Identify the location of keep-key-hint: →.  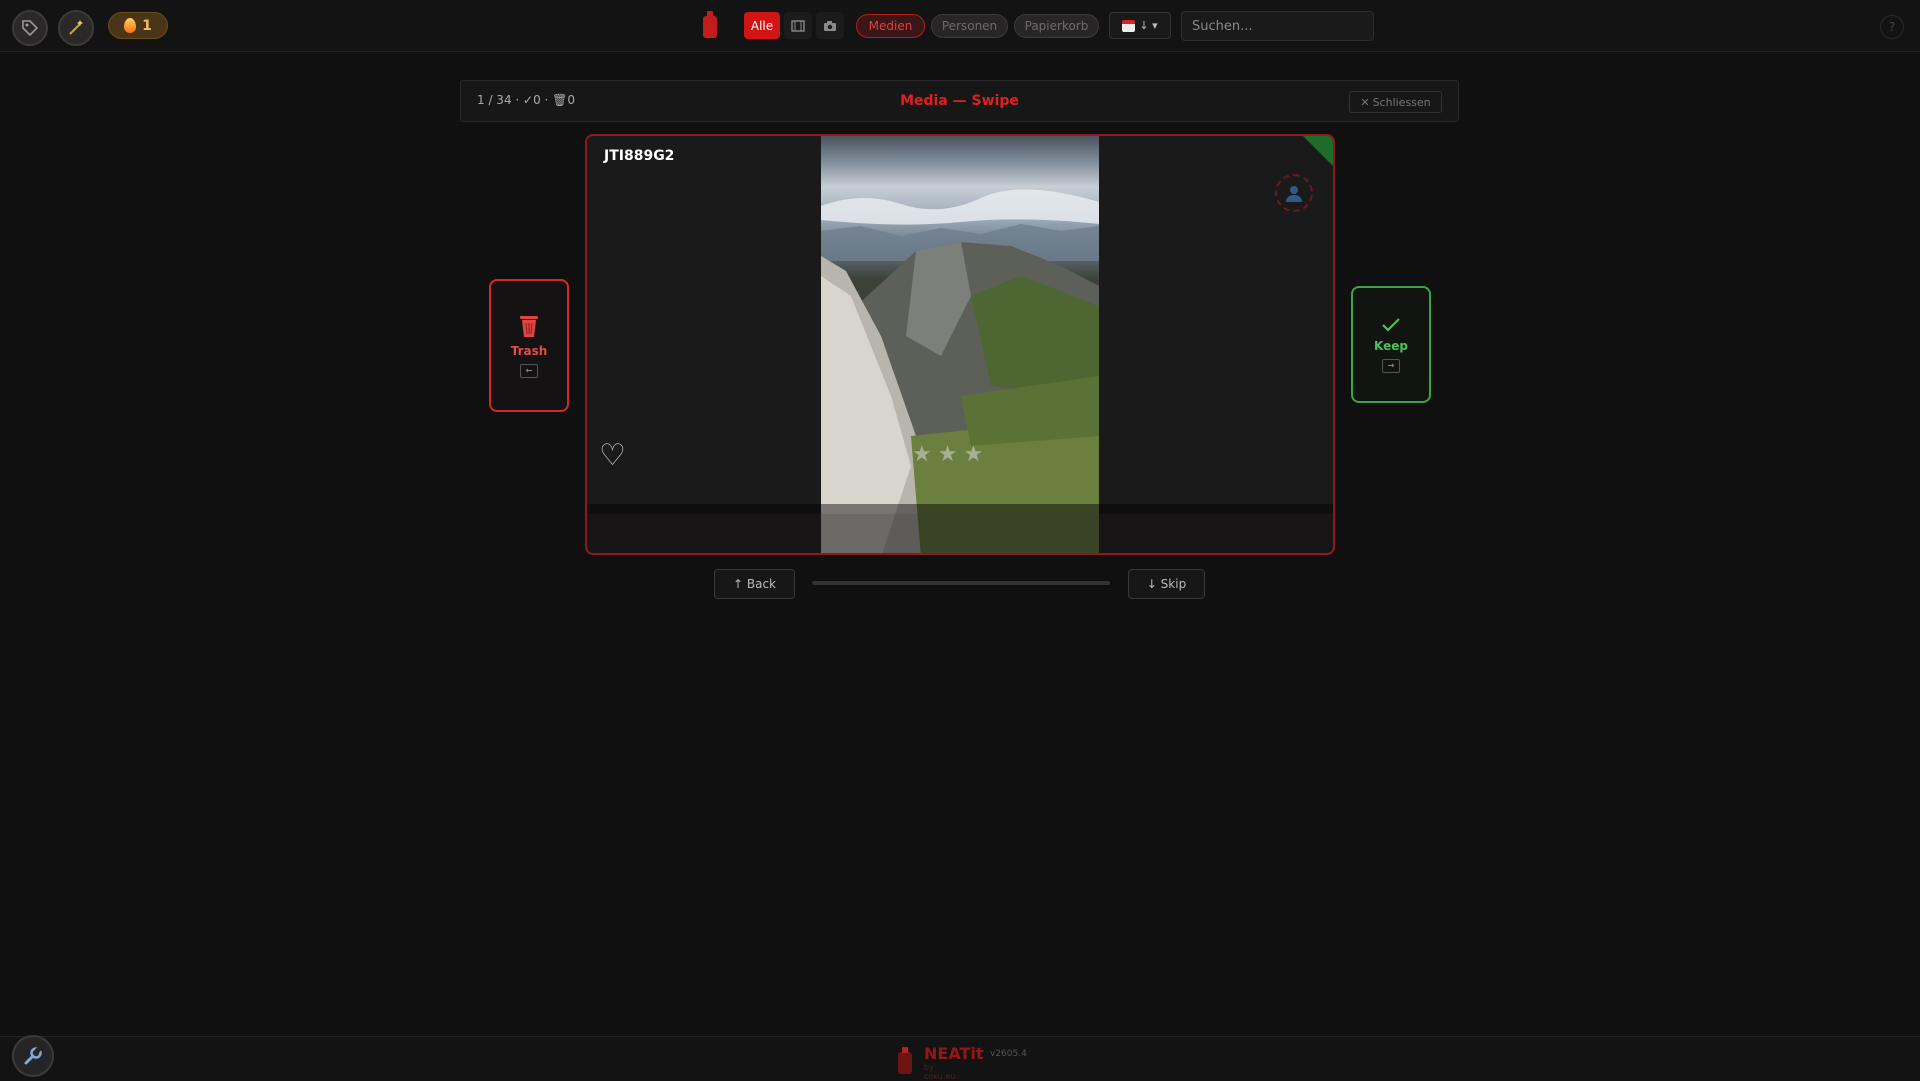
(1391, 365).